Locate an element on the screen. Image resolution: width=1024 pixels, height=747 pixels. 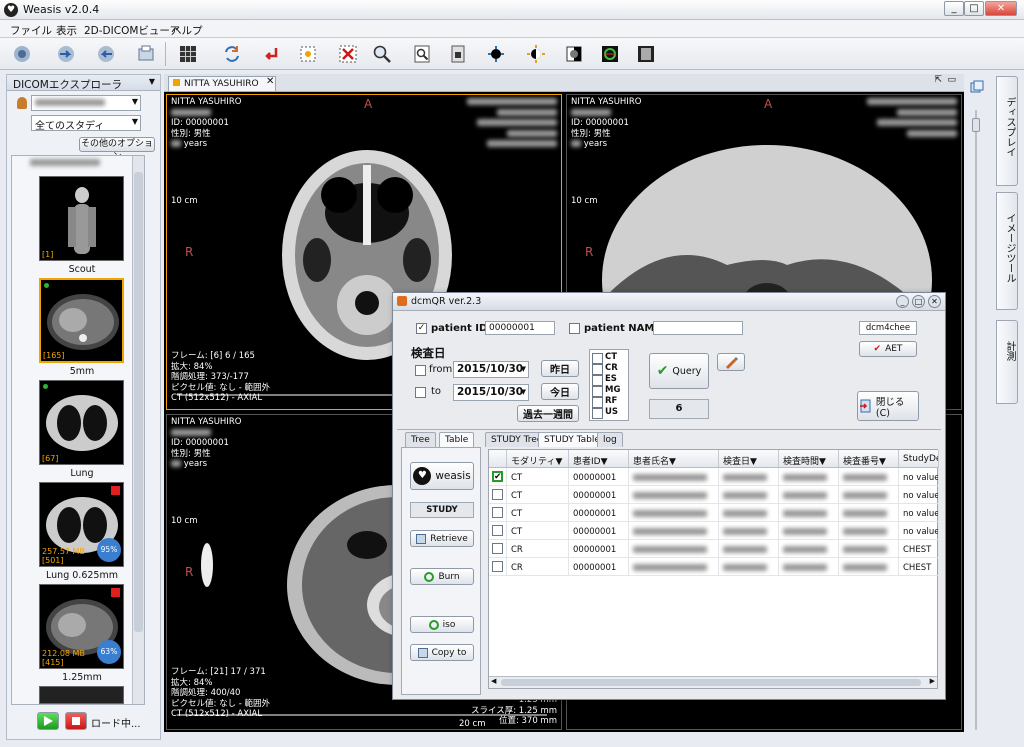
more-options-button: その他のオプション is located at coordinates (117, 149).